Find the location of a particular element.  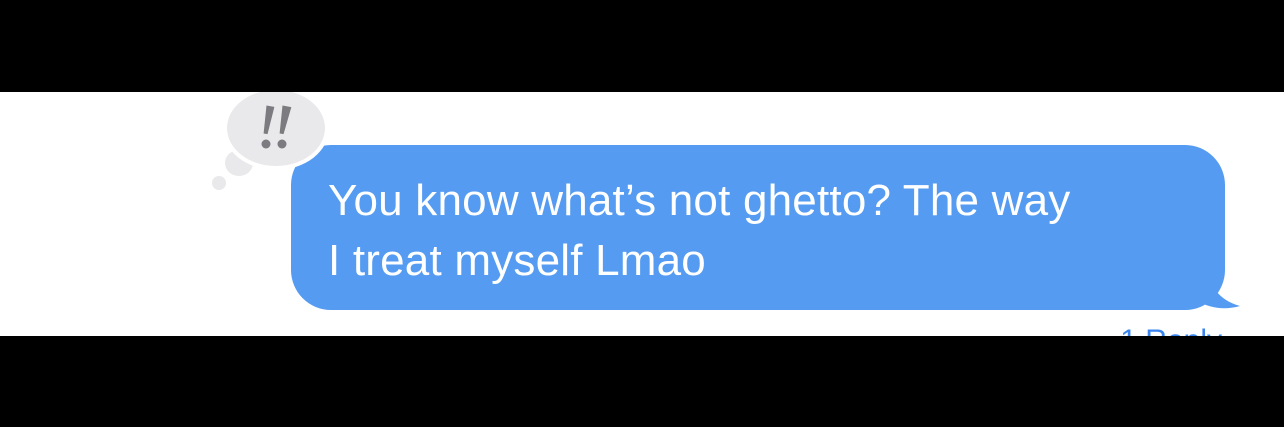

bubble-tail is located at coordinates (1216, 286).